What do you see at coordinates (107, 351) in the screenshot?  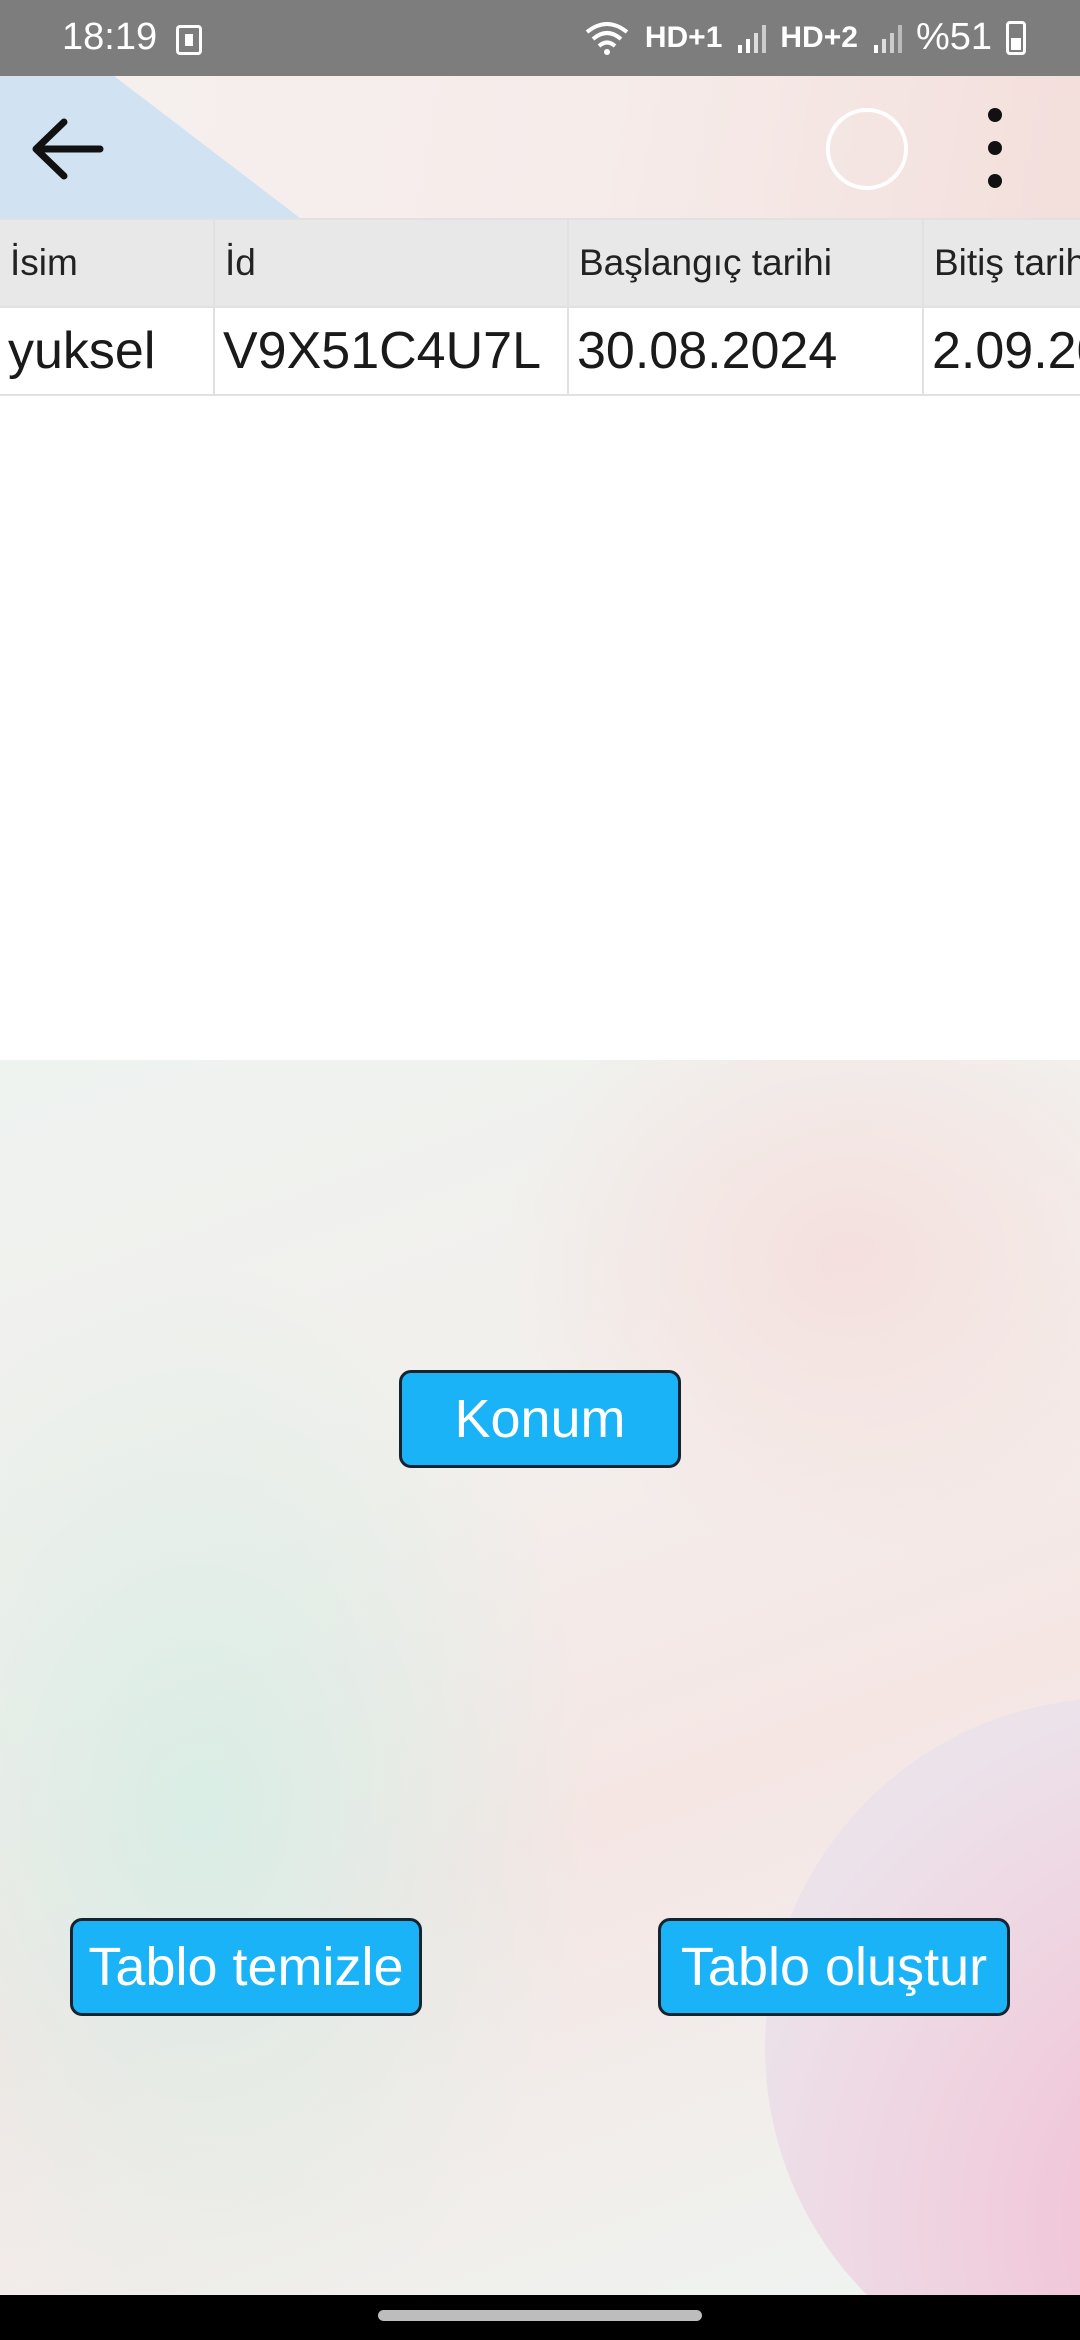 I see `cell-isim: yuksel` at bounding box center [107, 351].